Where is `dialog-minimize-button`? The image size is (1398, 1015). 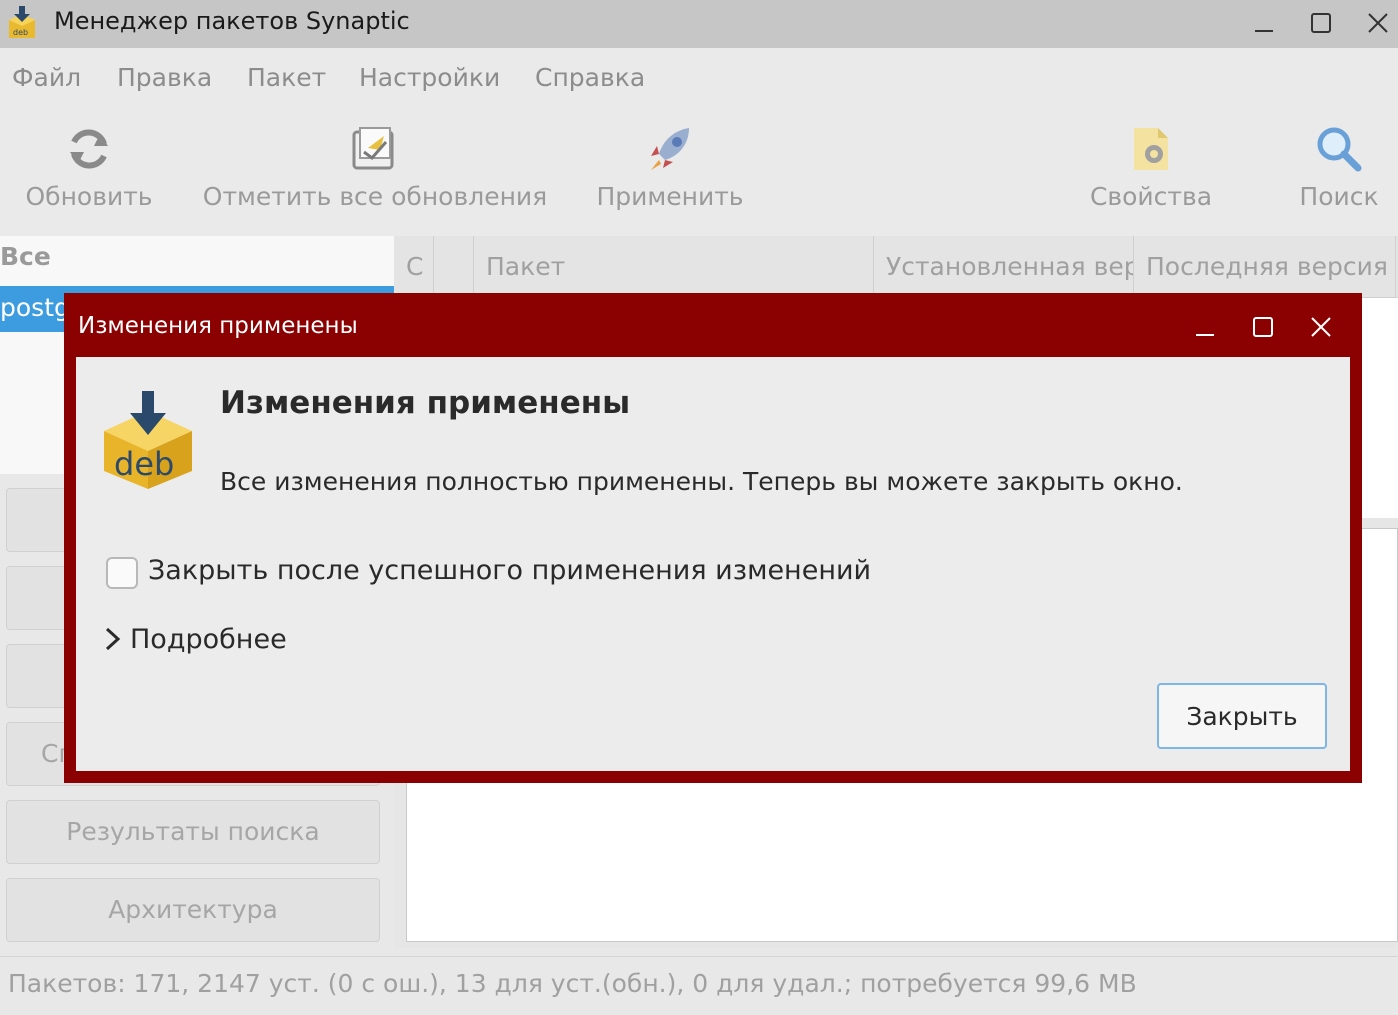 dialog-minimize-button is located at coordinates (1205, 327).